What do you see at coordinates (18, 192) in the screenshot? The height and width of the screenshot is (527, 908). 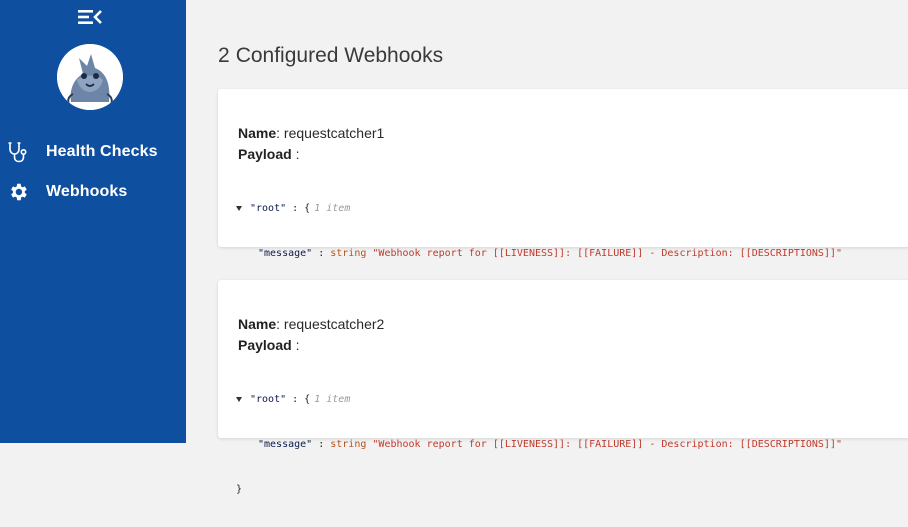 I see `gear-icon` at bounding box center [18, 192].